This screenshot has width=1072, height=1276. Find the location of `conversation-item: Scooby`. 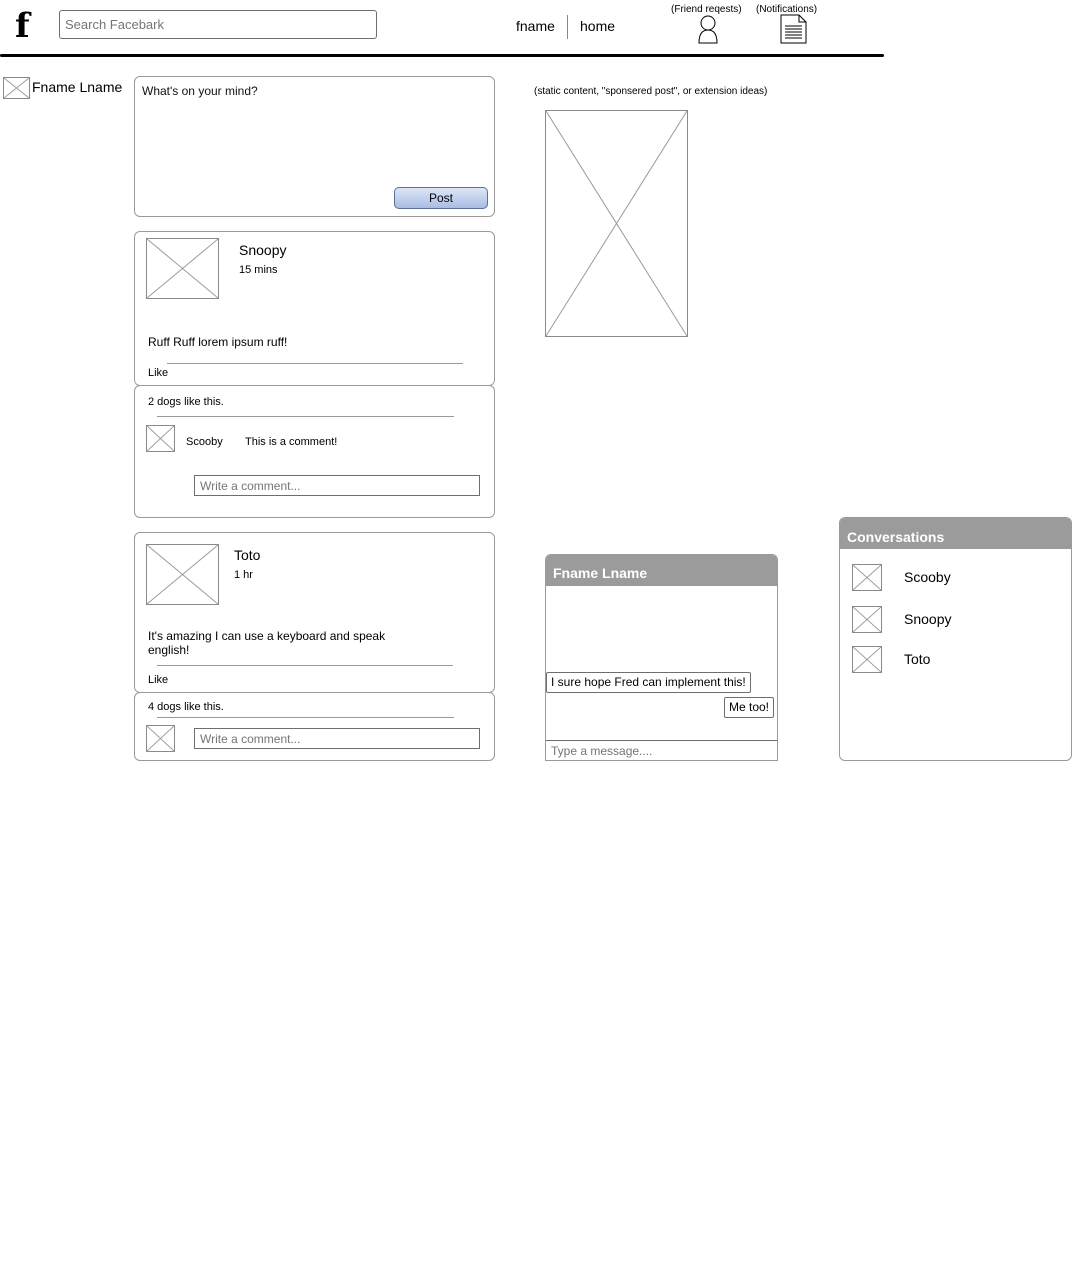

conversation-item: Scooby is located at coordinates (927, 577).